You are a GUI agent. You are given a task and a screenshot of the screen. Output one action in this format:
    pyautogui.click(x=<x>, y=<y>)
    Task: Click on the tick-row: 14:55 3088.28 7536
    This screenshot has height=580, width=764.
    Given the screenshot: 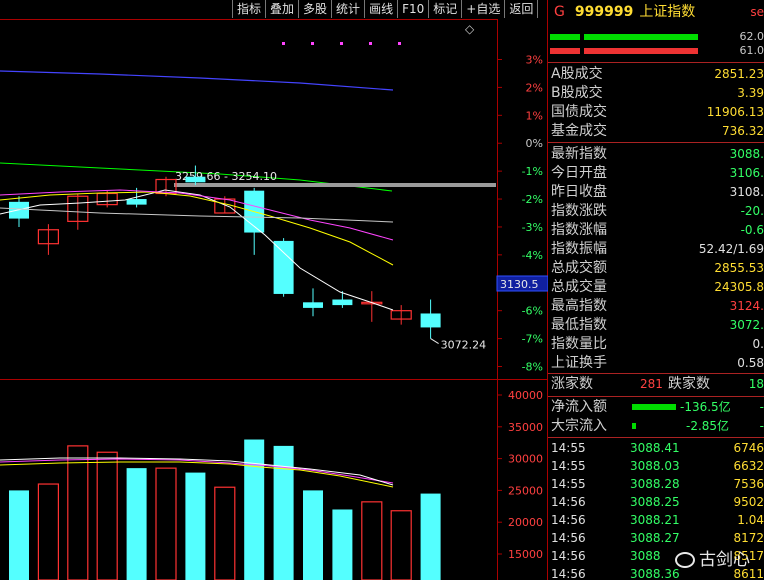 What is the action you would take?
    pyautogui.click(x=656, y=484)
    